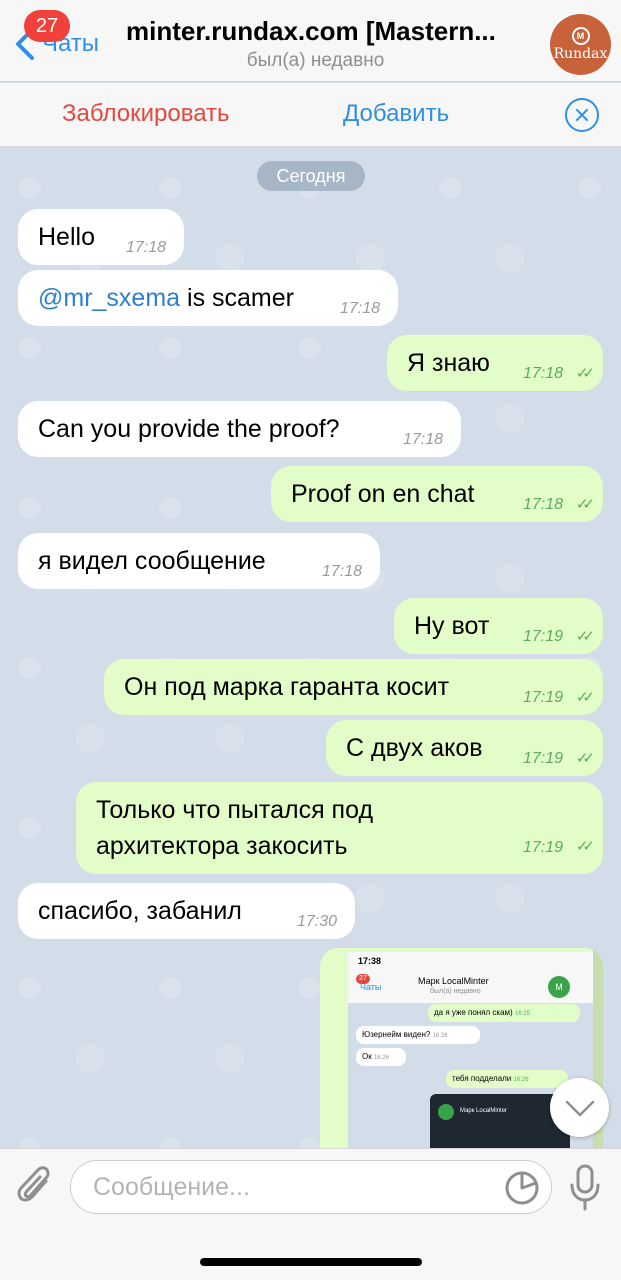 Image resolution: width=621 pixels, height=1280 pixels. I want to click on microphone-icon, so click(585, 1188).